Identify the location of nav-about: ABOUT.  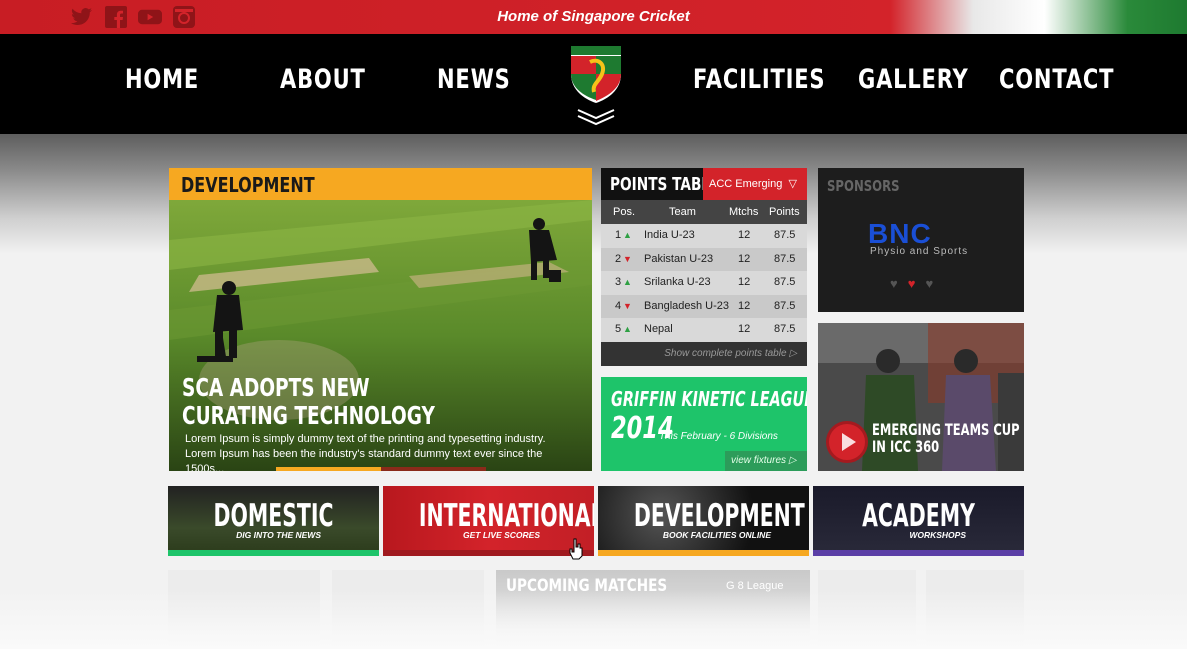
(323, 79).